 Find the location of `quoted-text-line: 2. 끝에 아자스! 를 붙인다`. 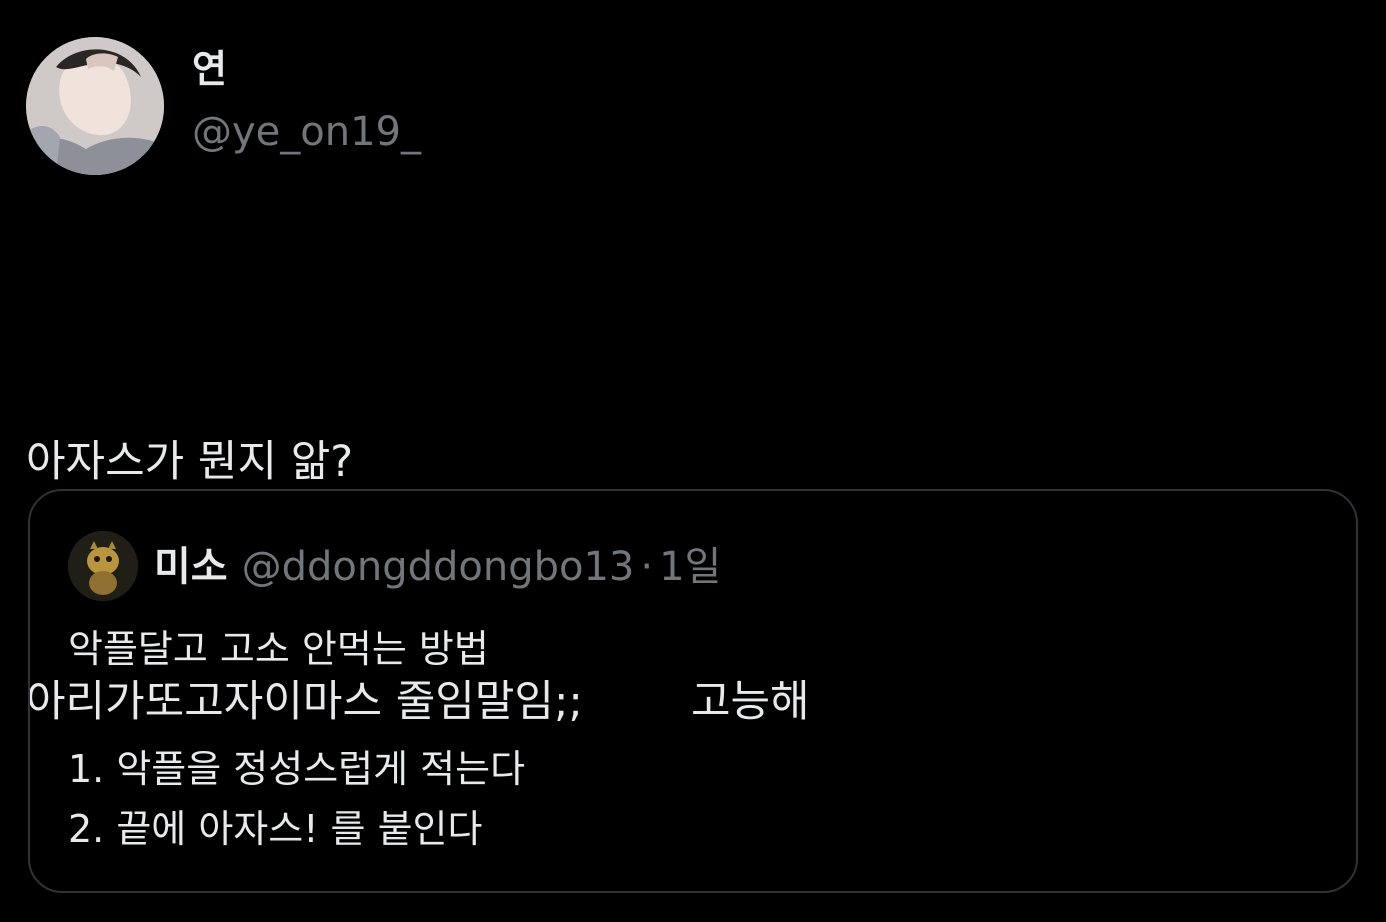

quoted-text-line: 2. 끝에 아자스! 를 붙인다 is located at coordinates (275, 829).